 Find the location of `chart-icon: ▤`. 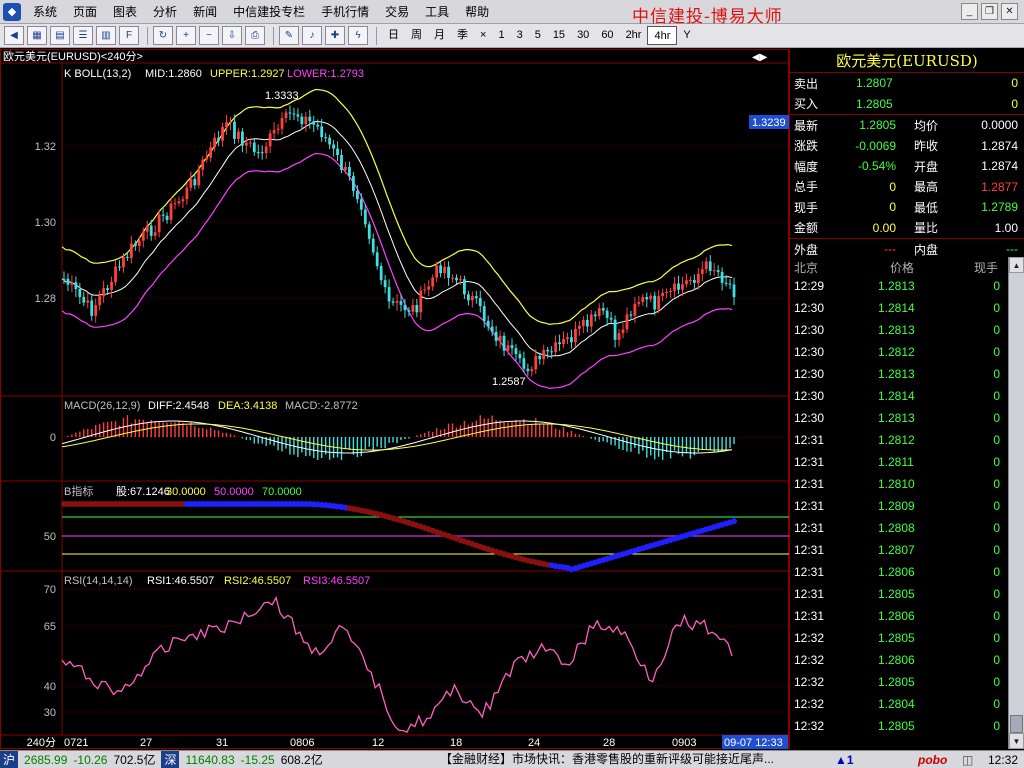

chart-icon: ▤ is located at coordinates (60, 35).